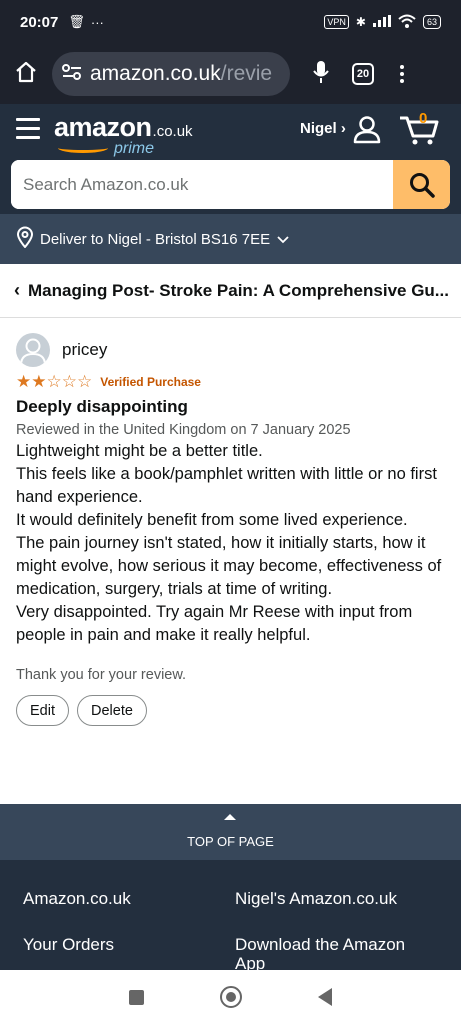 The image size is (461, 1024). What do you see at coordinates (363, 74) in the screenshot?
I see `tab-count-button: 20` at bounding box center [363, 74].